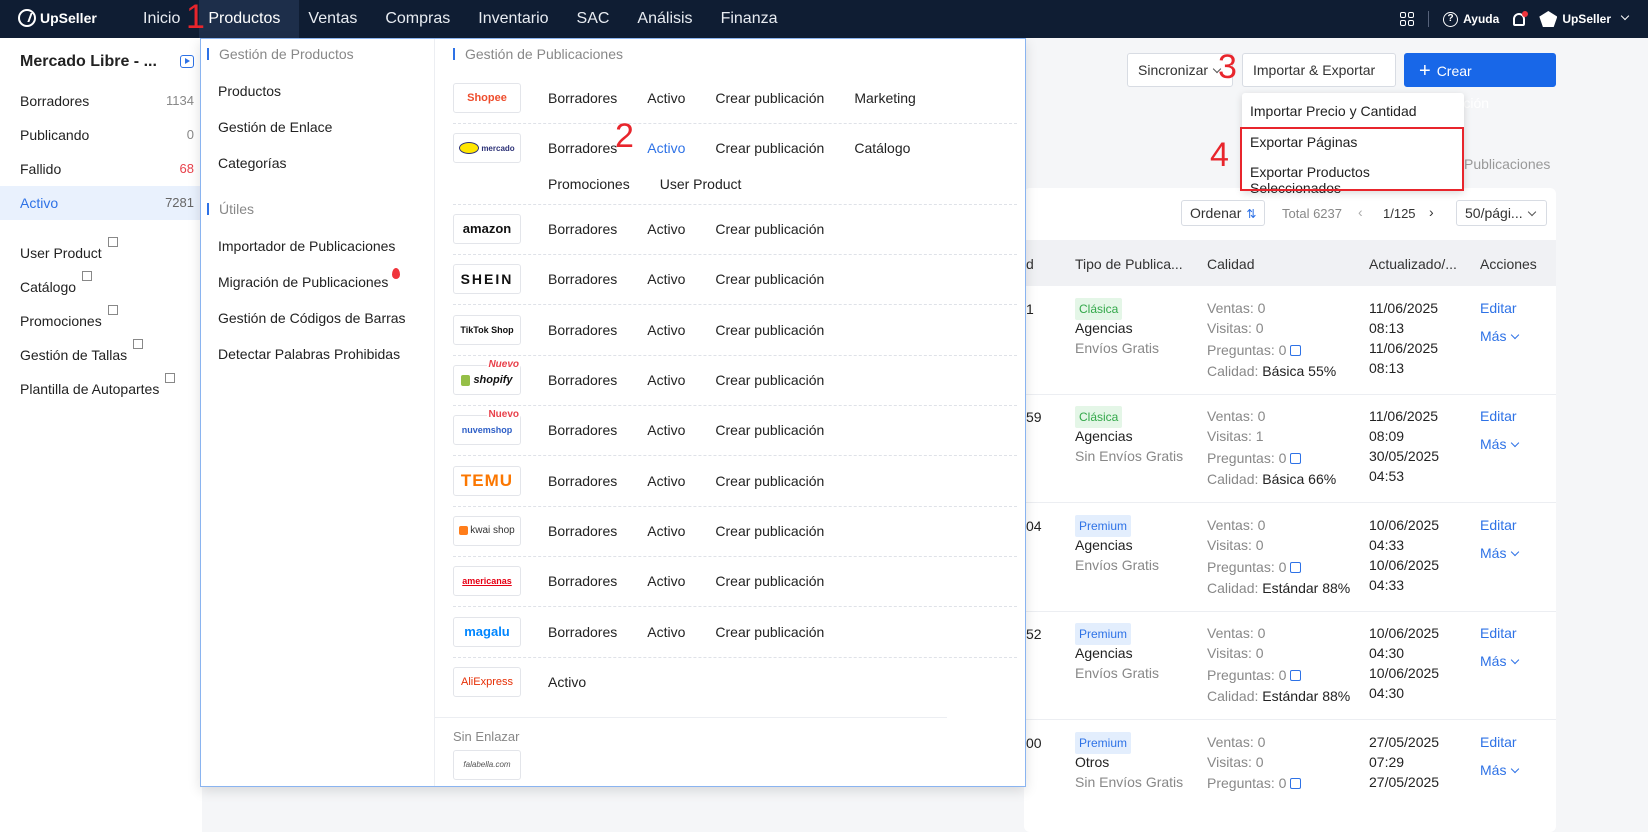 The width and height of the screenshot is (1648, 832). What do you see at coordinates (1521, 18) in the screenshot?
I see `notification-bell-icon` at bounding box center [1521, 18].